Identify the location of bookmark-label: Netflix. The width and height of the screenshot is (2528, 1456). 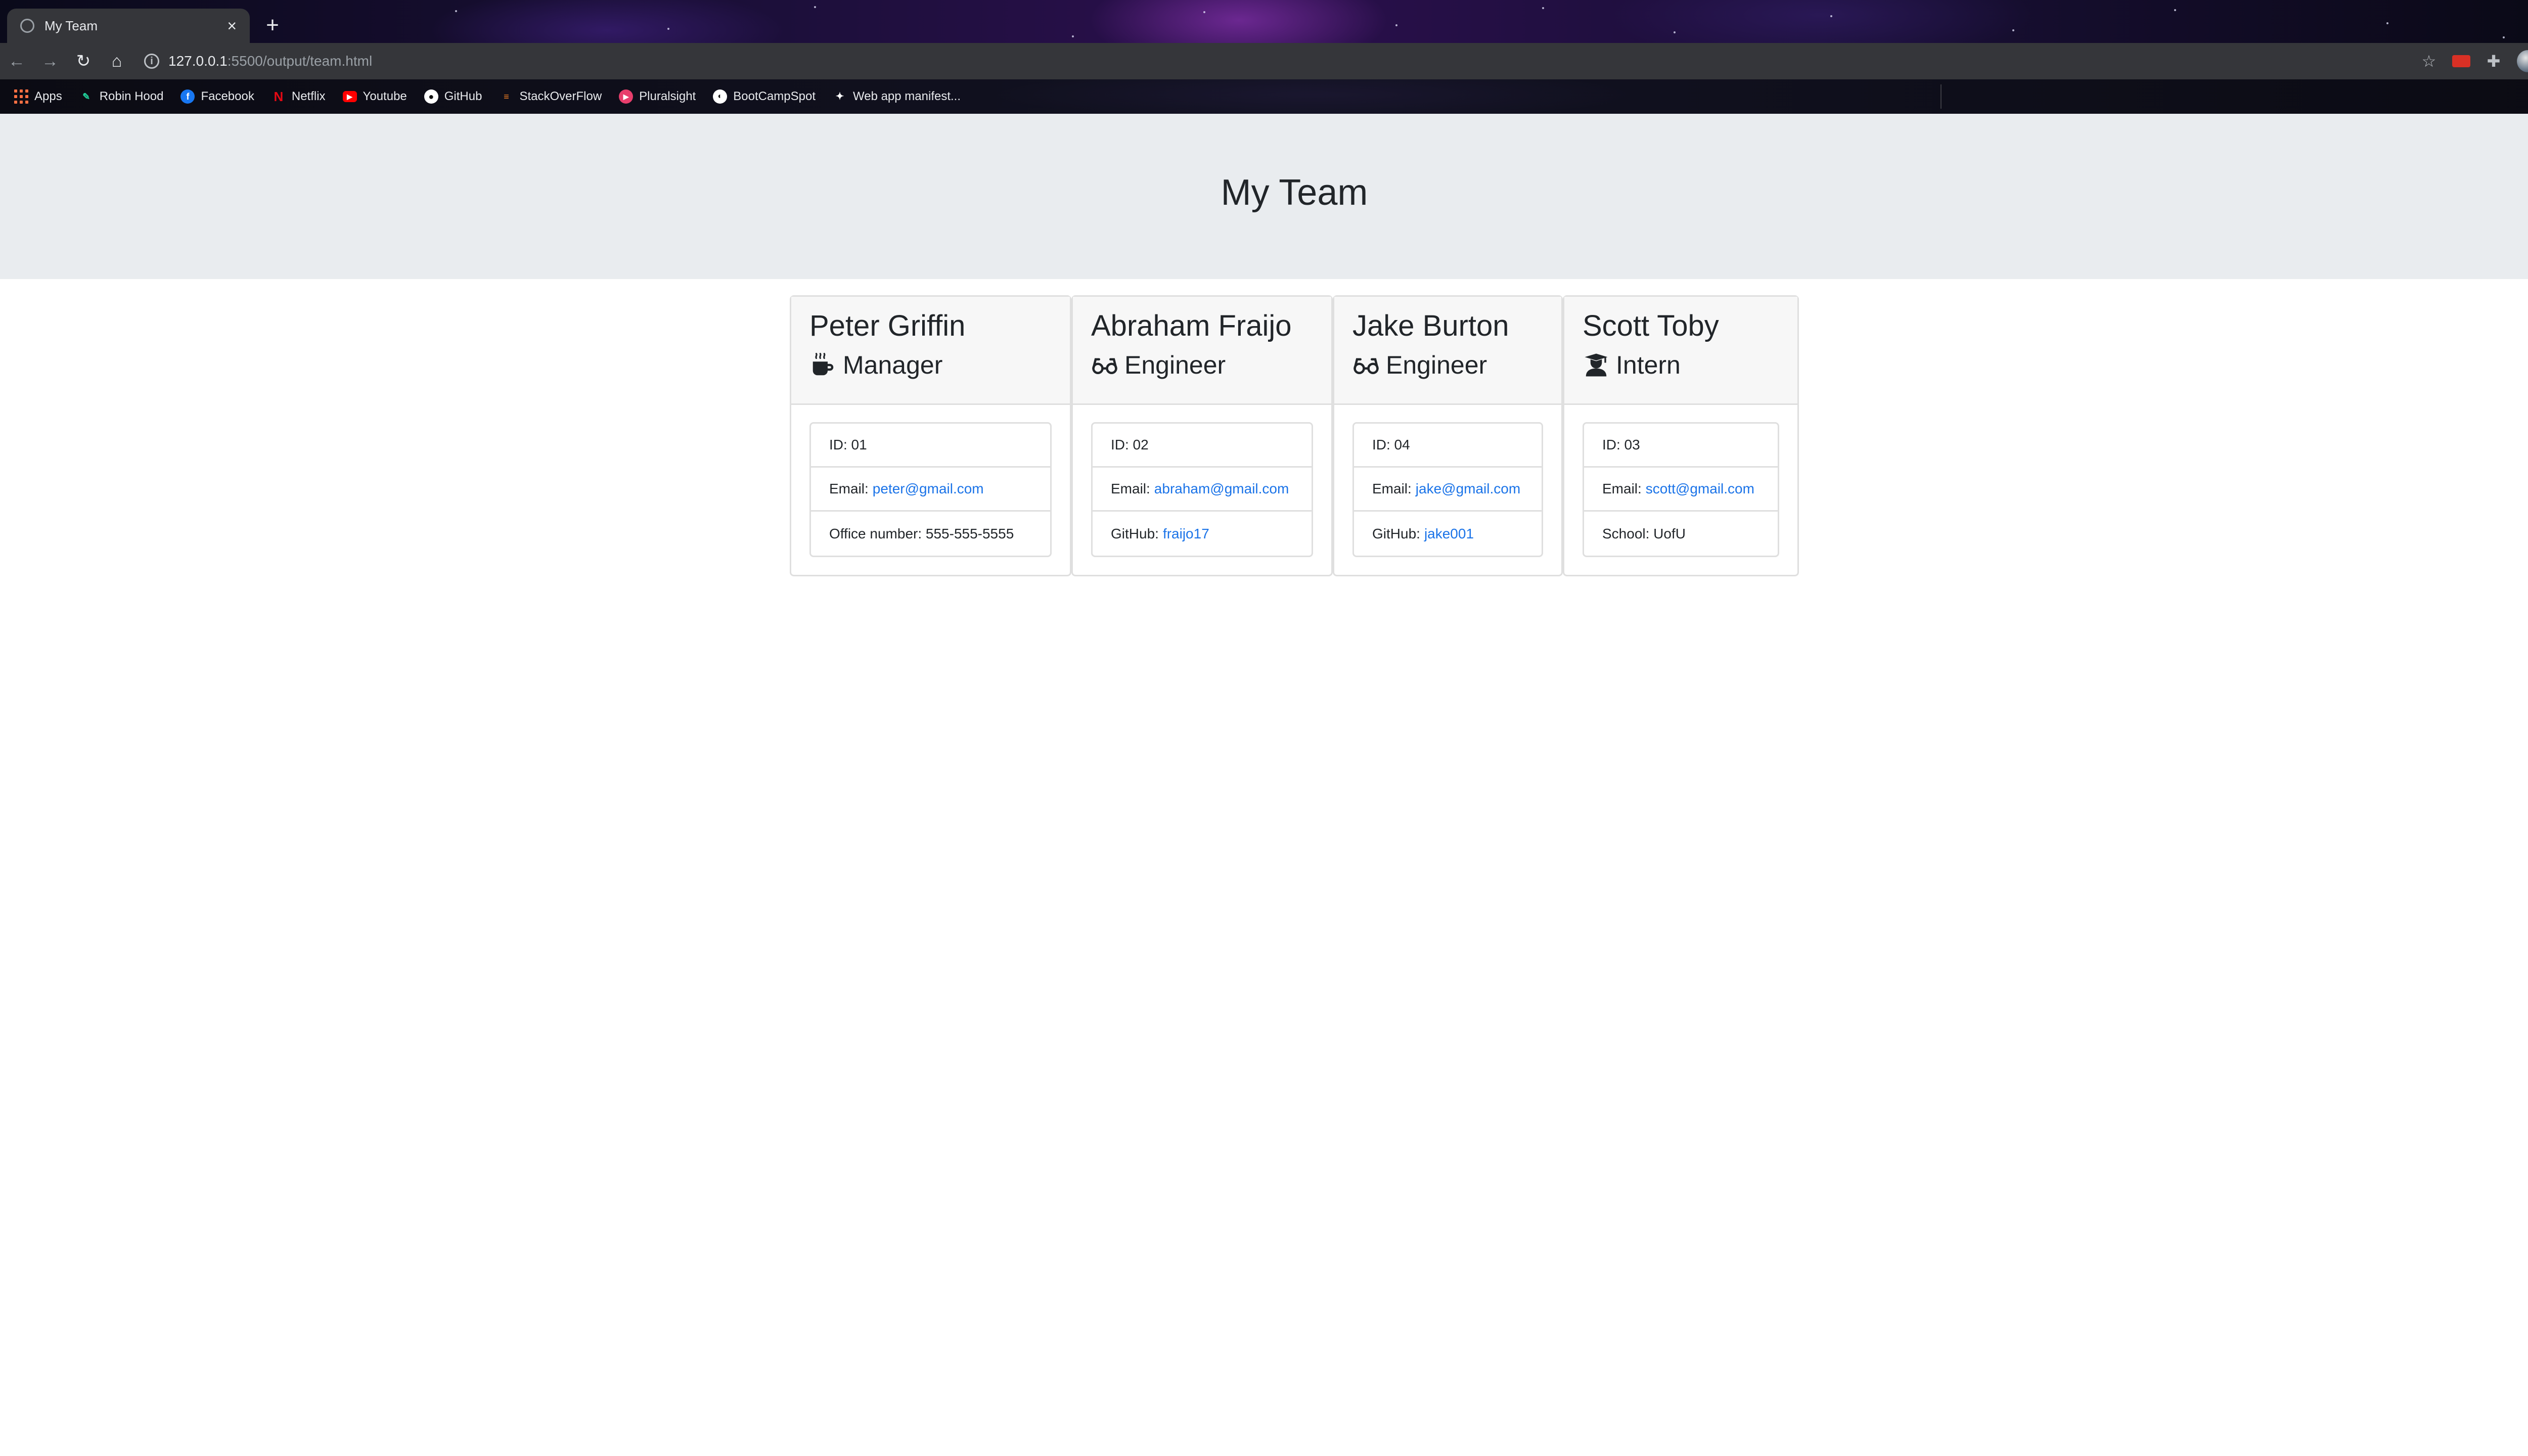
(309, 96).